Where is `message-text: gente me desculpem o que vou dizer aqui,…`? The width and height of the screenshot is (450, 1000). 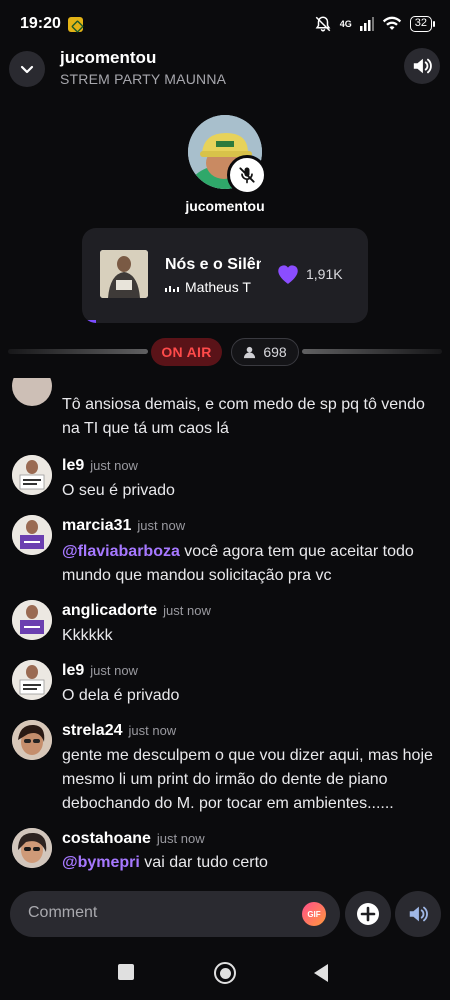 message-text: gente me desculpem o que vou dizer aqui,… is located at coordinates (247, 779).